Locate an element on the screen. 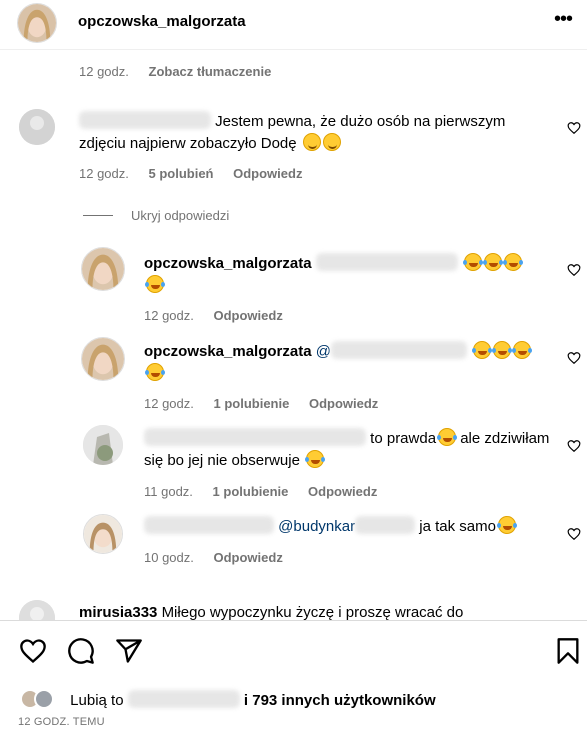 This screenshot has height=734, width=587. caption-meta: 12 godz. Zobacz tłumaczenie is located at coordinates (183, 71).